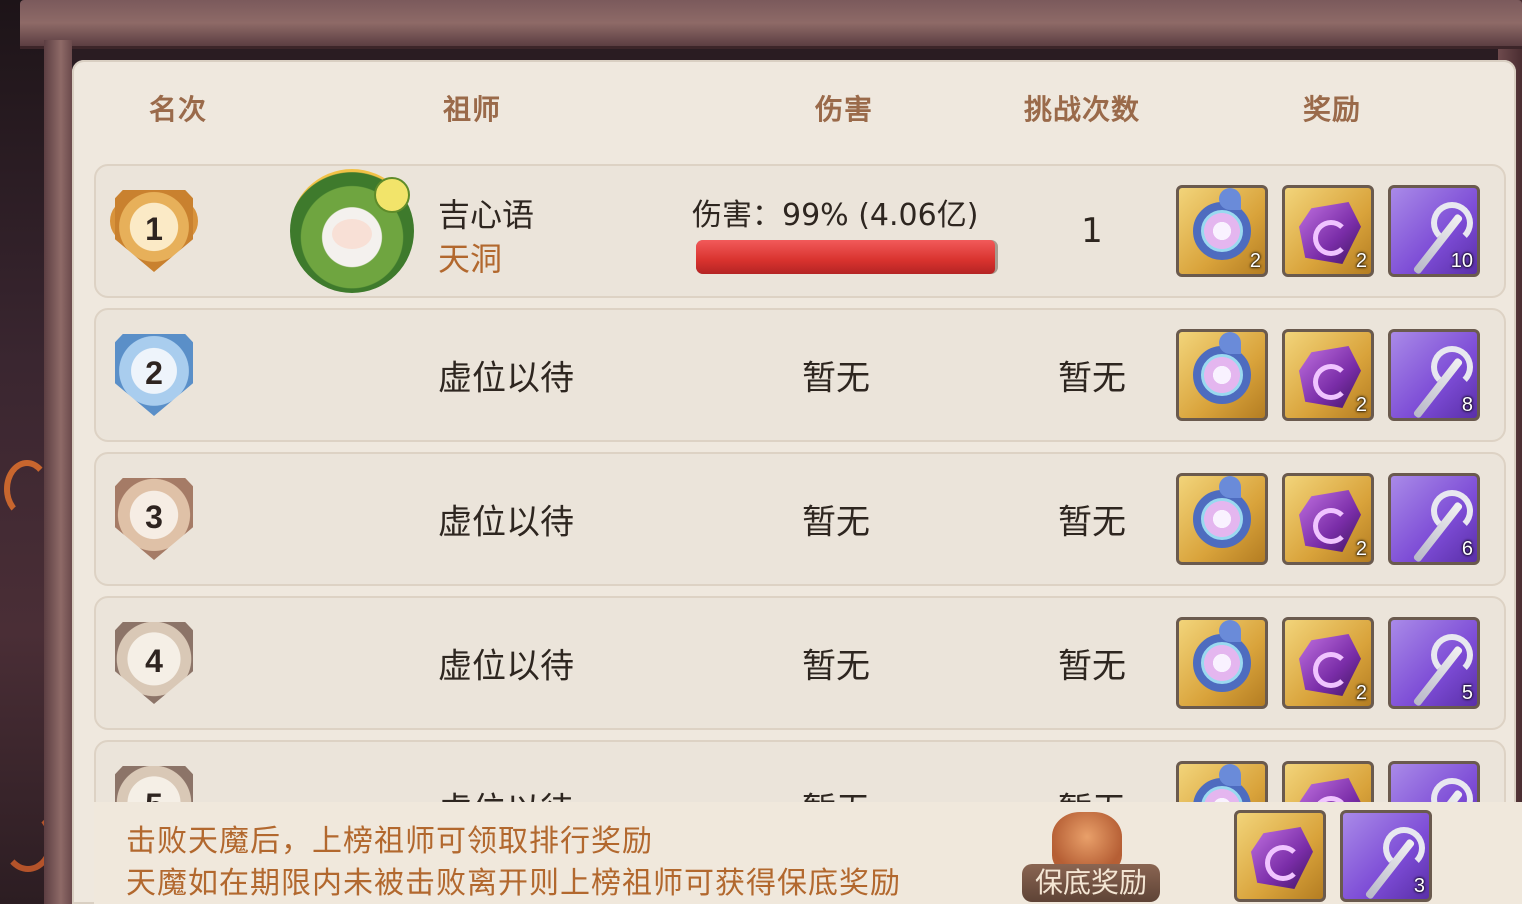 The height and width of the screenshot is (904, 1522). Describe the element at coordinates (1082, 109) in the screenshot. I see `header-challenges: 挑战次数` at that location.